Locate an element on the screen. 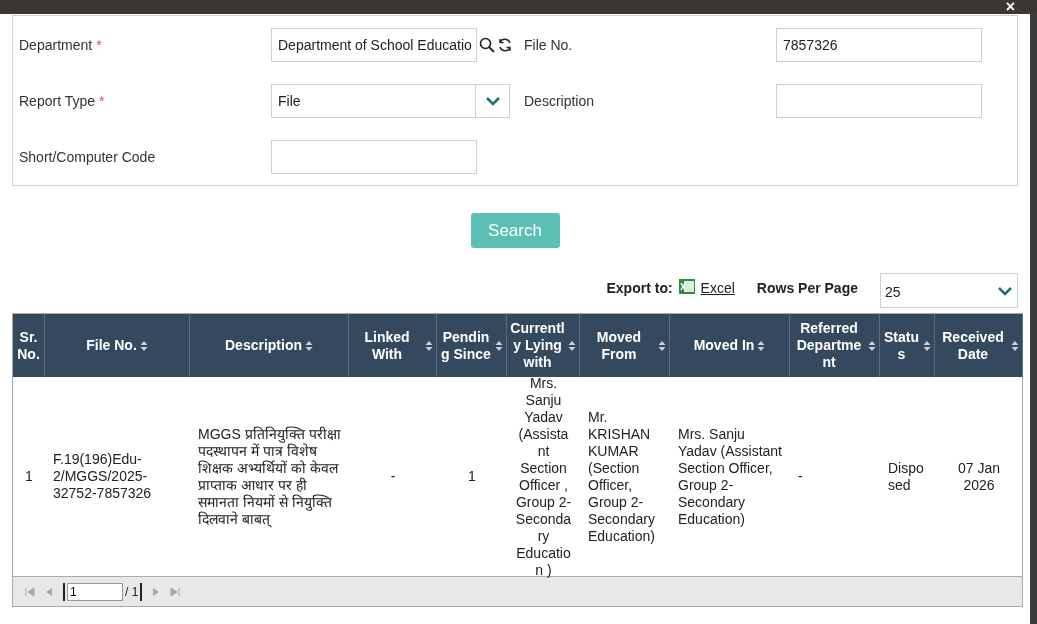 This screenshot has width=1037, height=624. field-label: Report Type is located at coordinates (57, 101).